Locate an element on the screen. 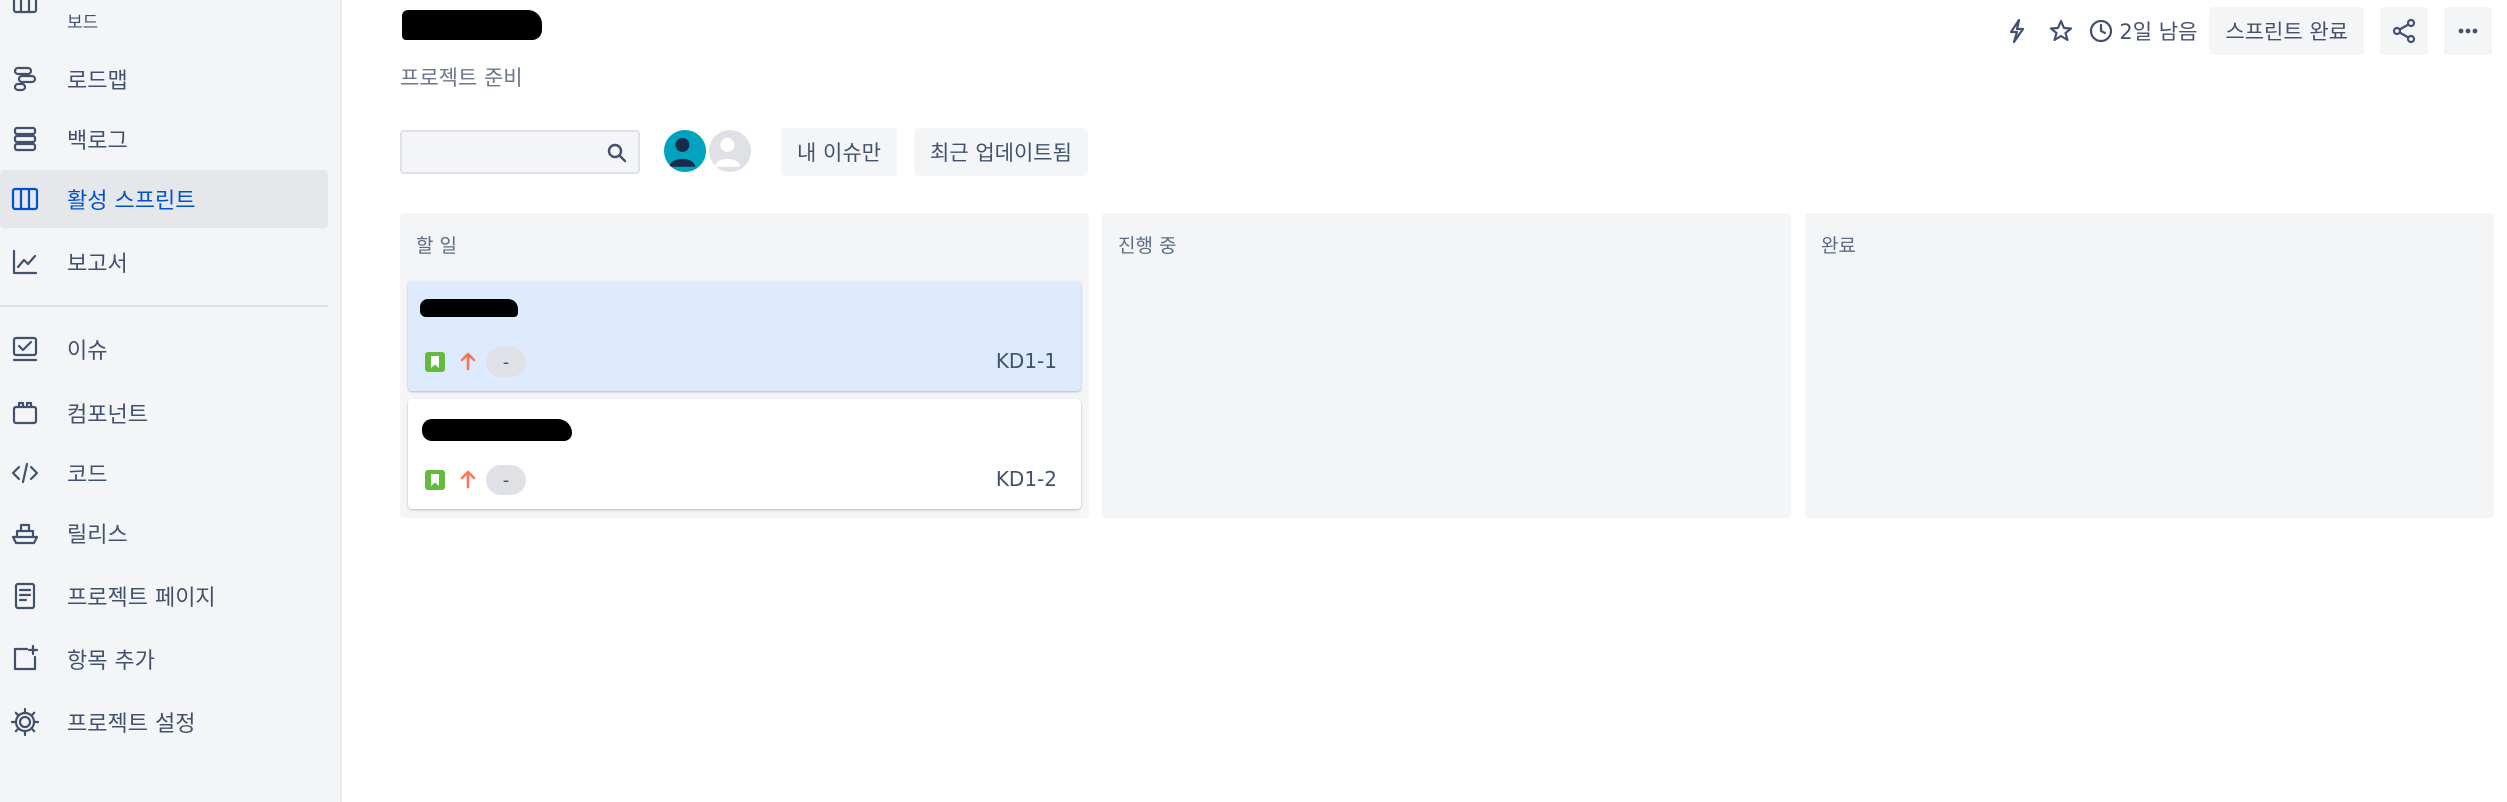 The height and width of the screenshot is (802, 2507). page-icon is located at coordinates (25, 596).